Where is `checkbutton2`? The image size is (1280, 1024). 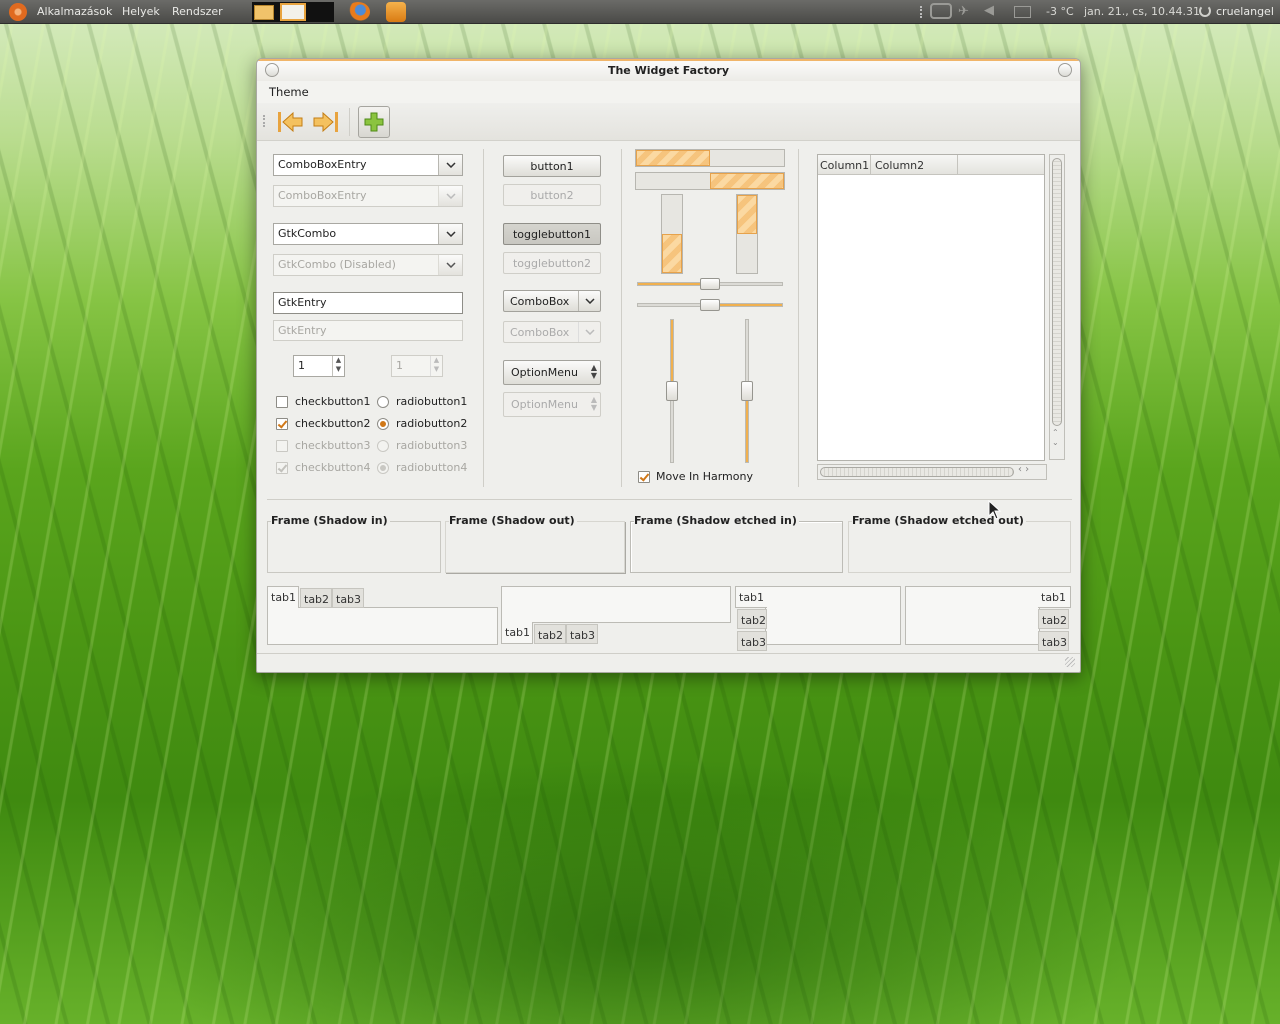
checkbutton2 is located at coordinates (282, 424).